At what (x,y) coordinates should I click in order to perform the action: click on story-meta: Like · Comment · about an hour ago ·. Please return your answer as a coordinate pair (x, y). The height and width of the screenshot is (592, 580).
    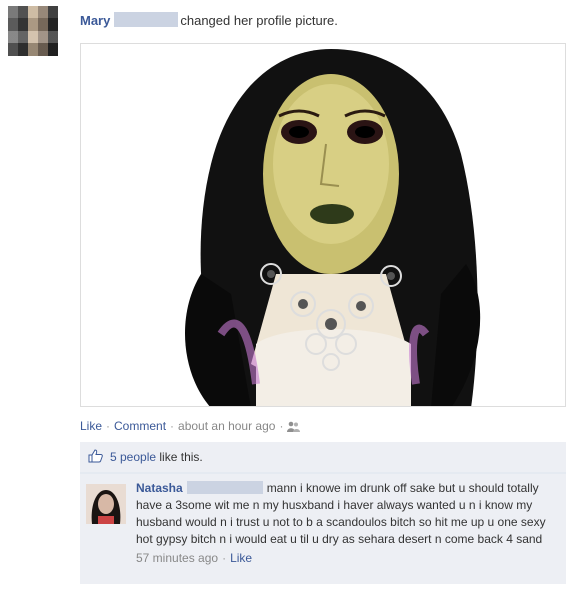
    Looking at the image, I should click on (190, 427).